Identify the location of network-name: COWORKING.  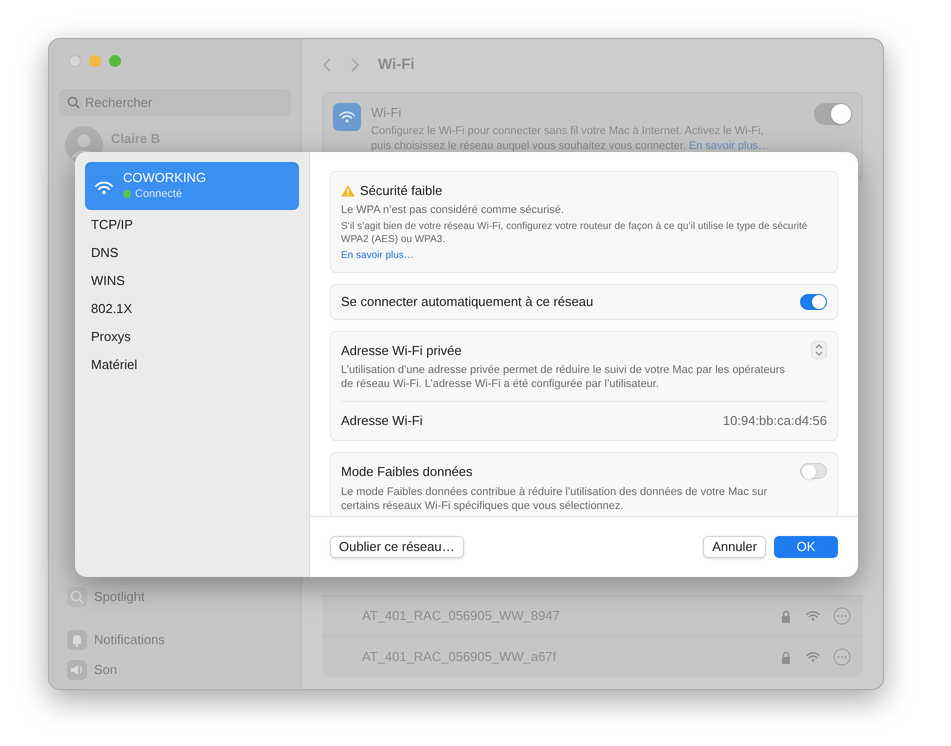
(164, 178).